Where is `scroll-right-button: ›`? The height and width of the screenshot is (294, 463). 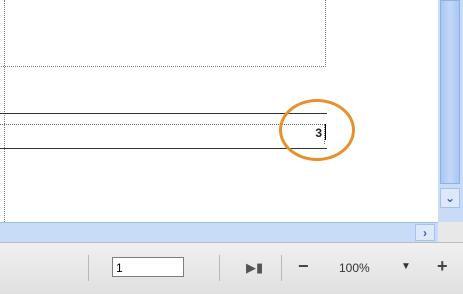 scroll-right-button: › is located at coordinates (425, 232).